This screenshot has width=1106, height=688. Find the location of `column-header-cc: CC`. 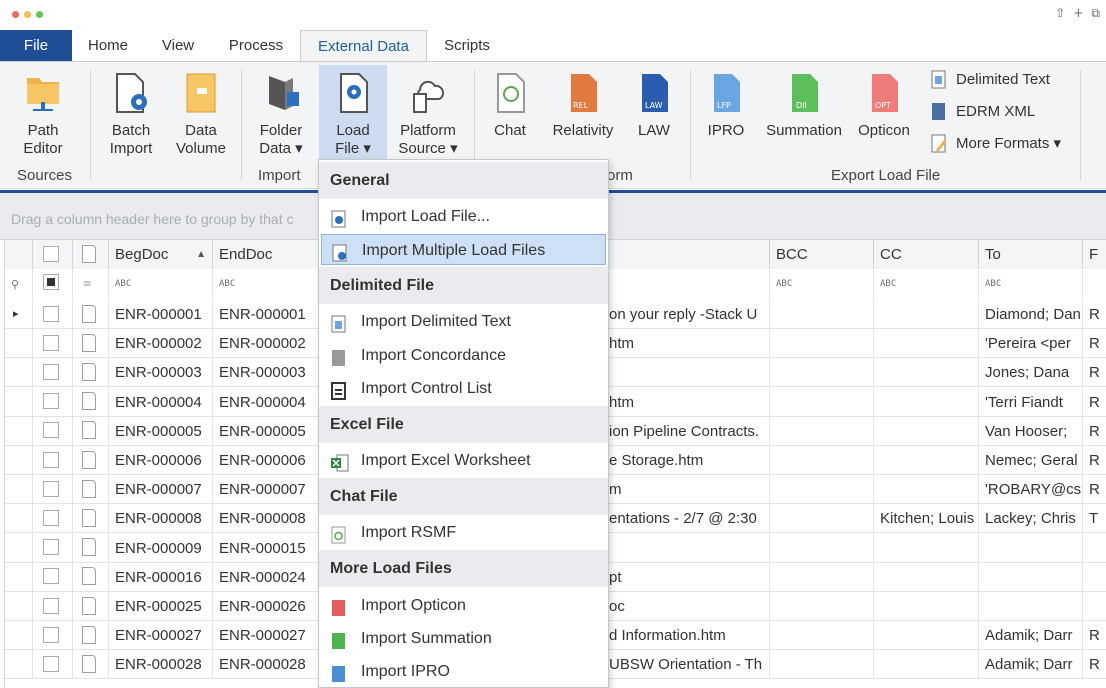

column-header-cc: CC is located at coordinates (926, 254).